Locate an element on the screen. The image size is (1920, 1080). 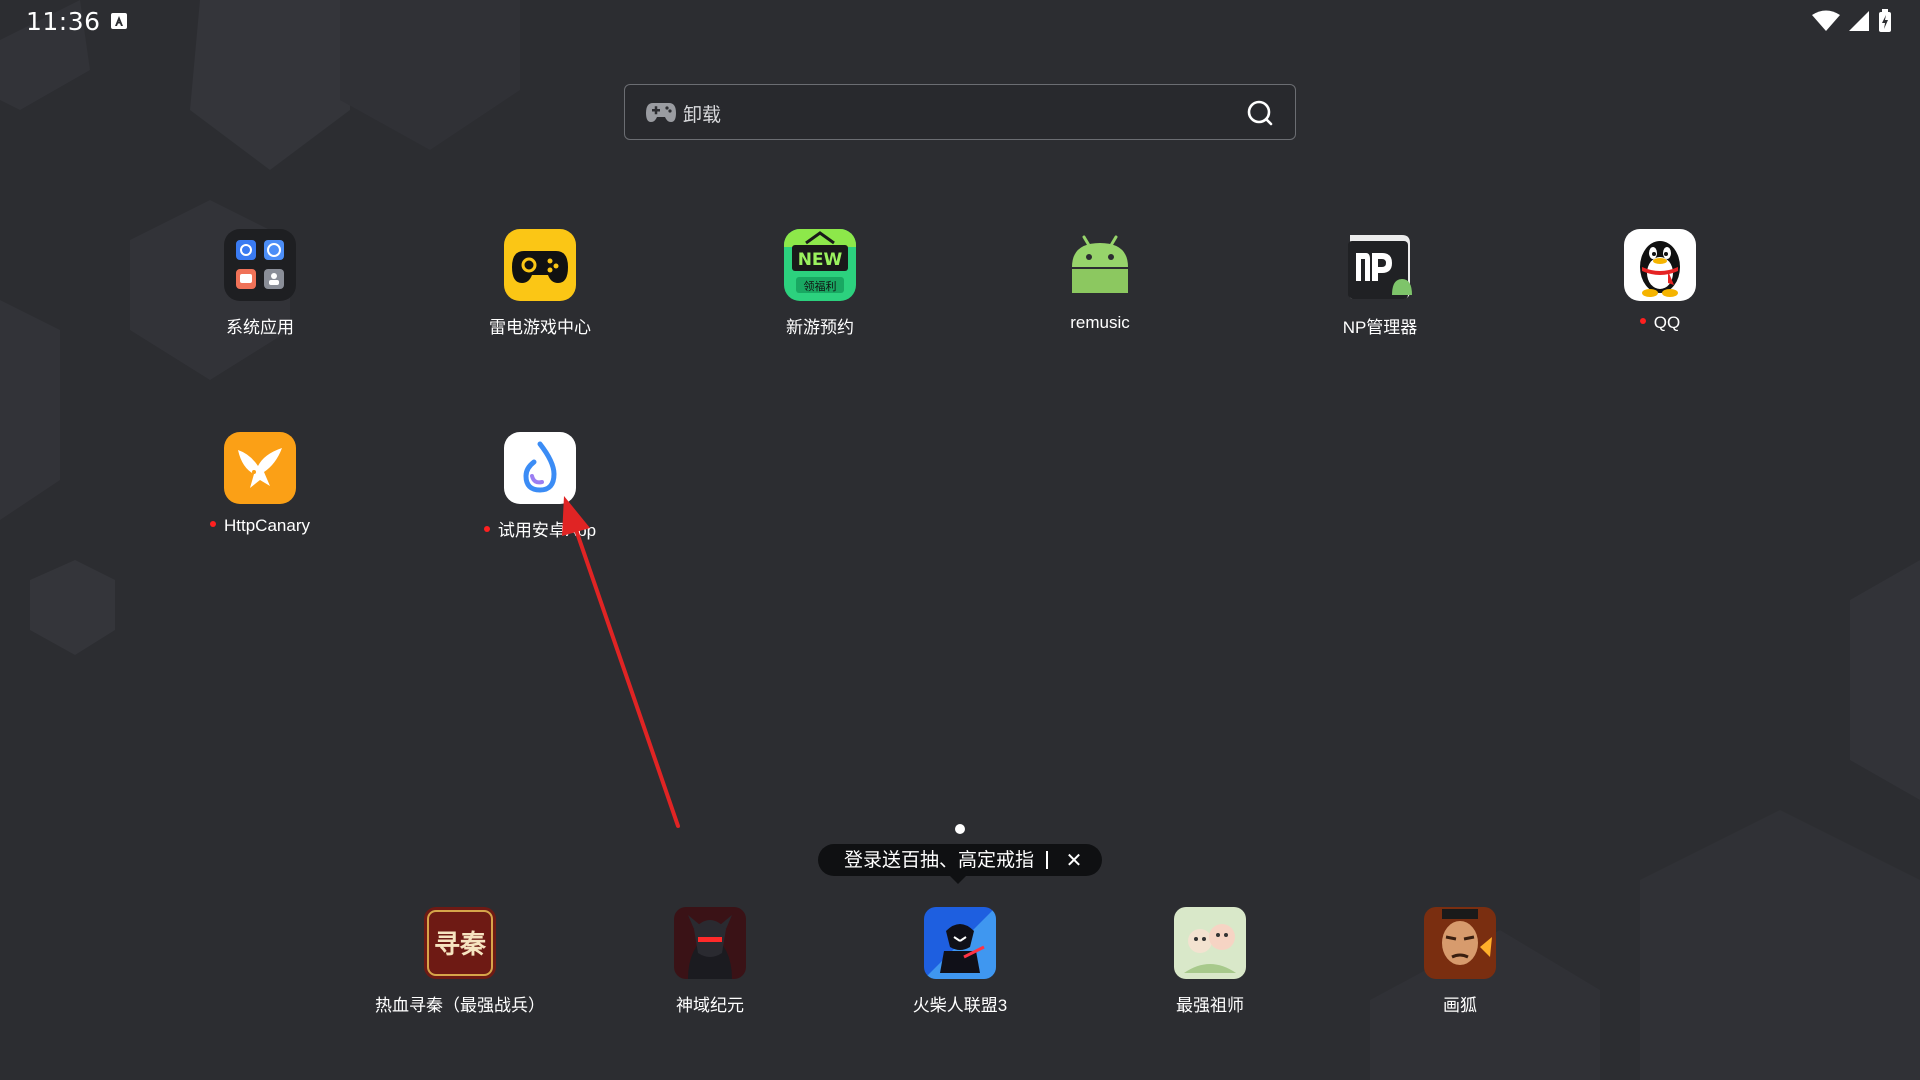
search-icon is located at coordinates (1260, 113).